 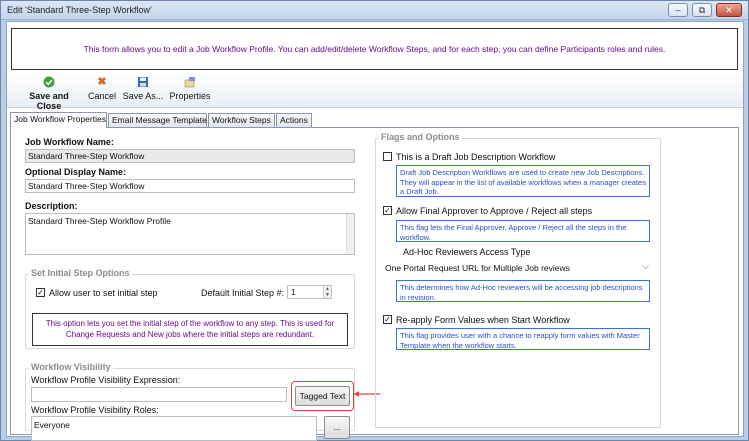 What do you see at coordinates (293, 292) in the screenshot?
I see `default-initial-step-value: 1` at bounding box center [293, 292].